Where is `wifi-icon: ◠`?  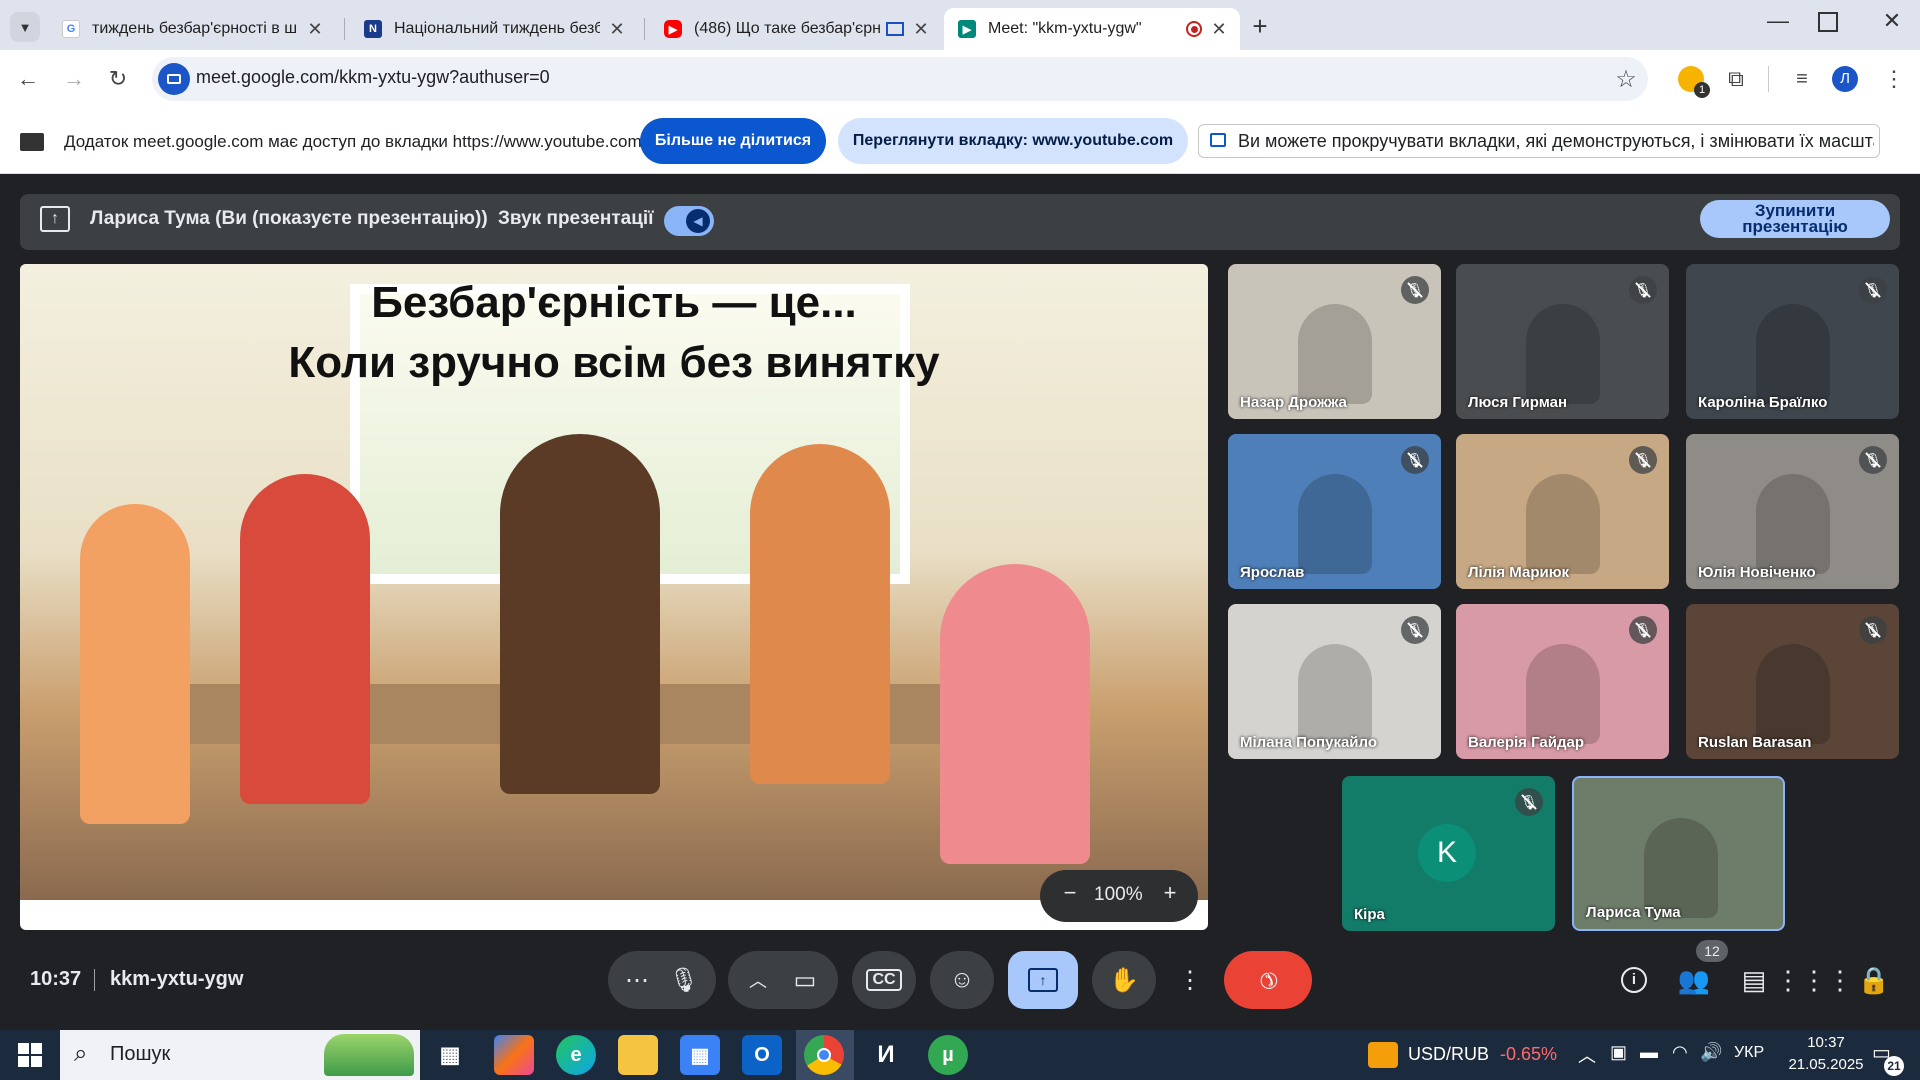 wifi-icon: ◠ is located at coordinates (1680, 1052).